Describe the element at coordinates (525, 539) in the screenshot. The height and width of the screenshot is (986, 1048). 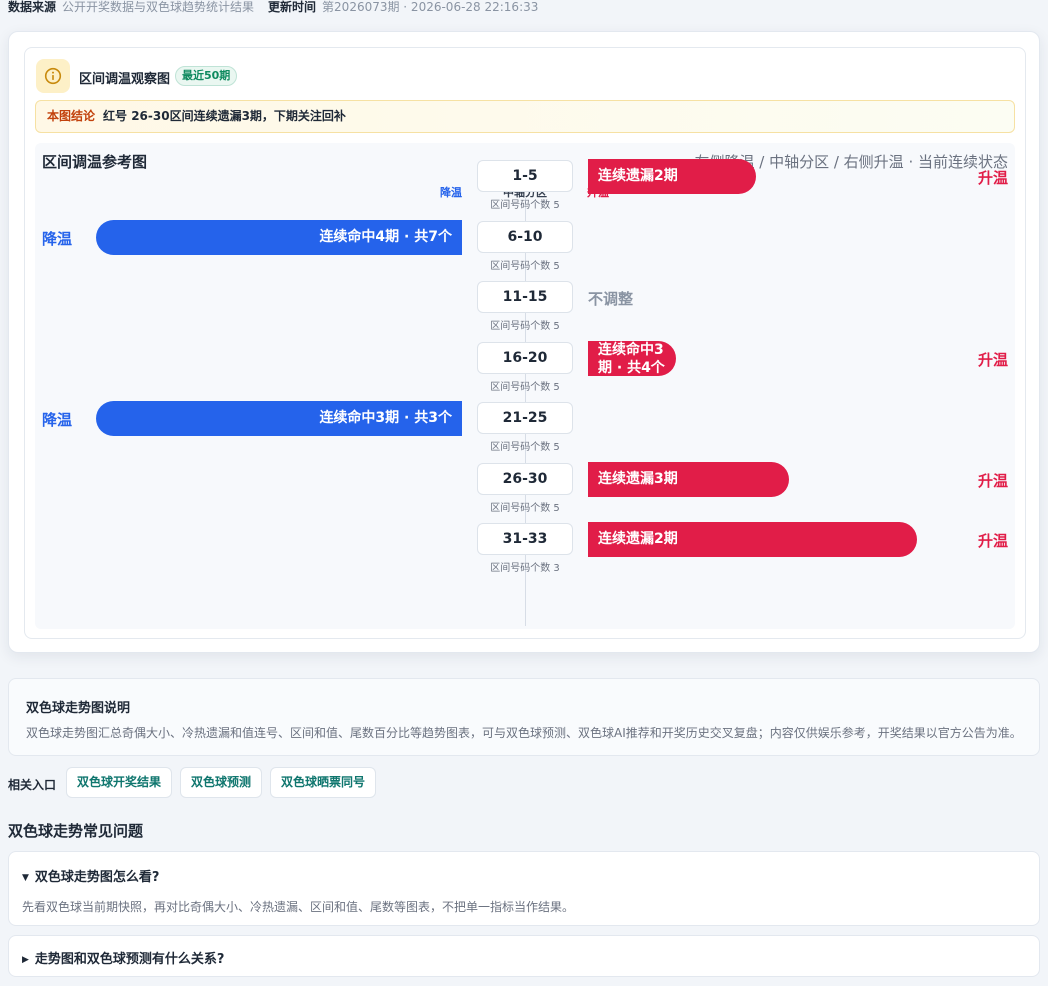
I see `zone-box-31-33: 31-33` at that location.